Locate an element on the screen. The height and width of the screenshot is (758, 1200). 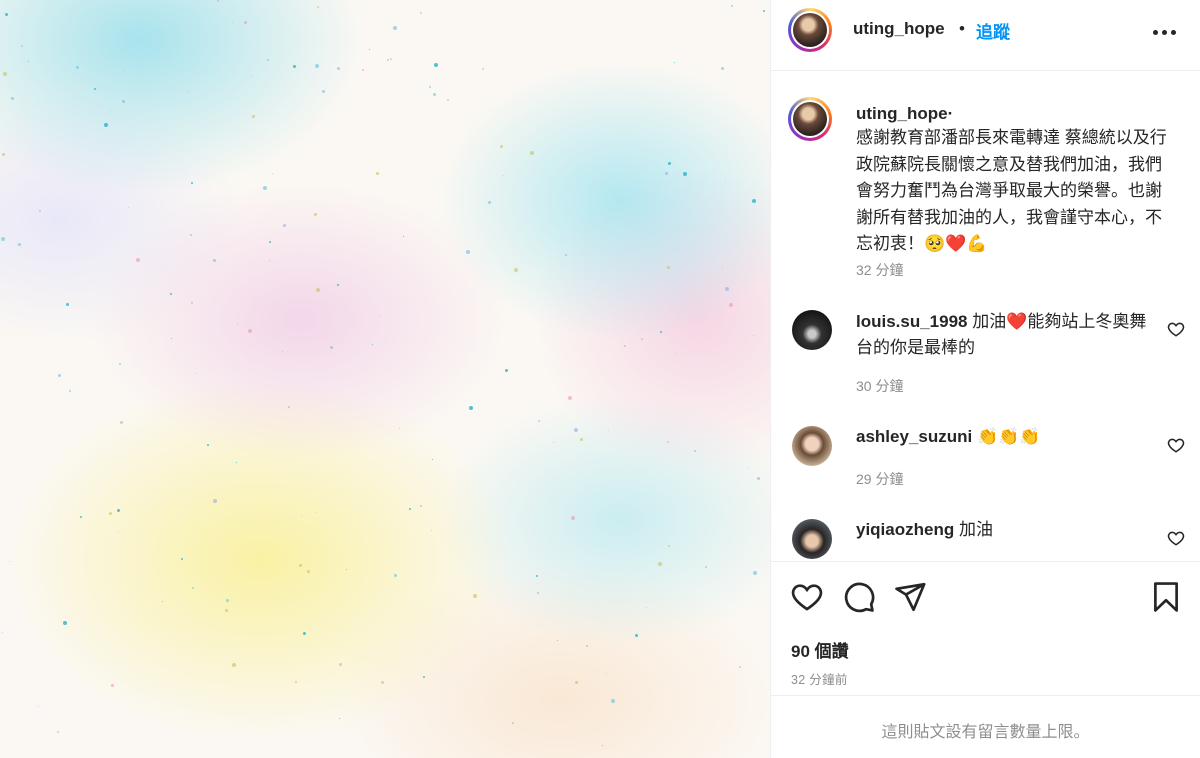
caption-avatar is located at coordinates (810, 119).